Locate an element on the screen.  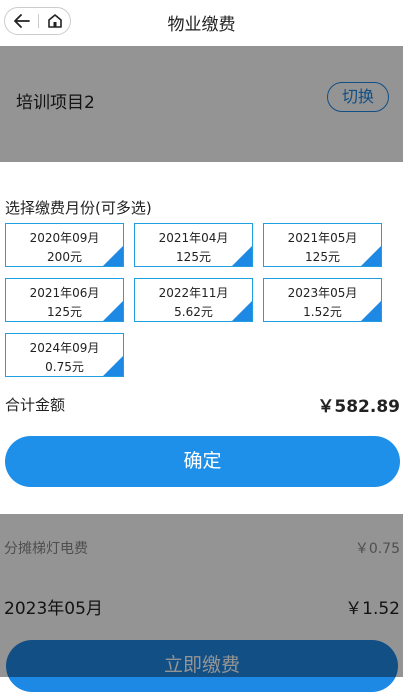
month-tile-label: 2021年06月 is located at coordinates (64, 293).